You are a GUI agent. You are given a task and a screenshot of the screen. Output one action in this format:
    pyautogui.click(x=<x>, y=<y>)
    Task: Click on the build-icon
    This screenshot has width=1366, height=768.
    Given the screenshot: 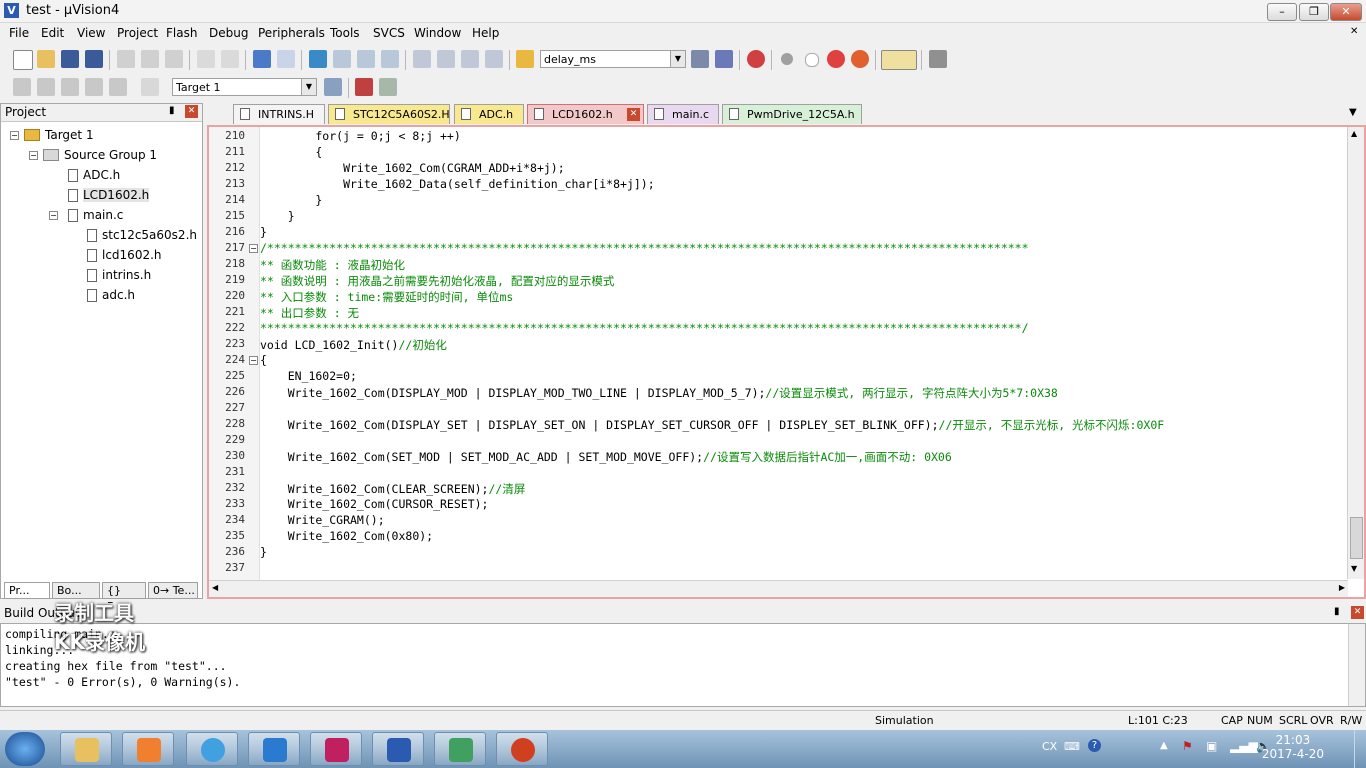 What is the action you would take?
    pyautogui.click(x=46, y=87)
    